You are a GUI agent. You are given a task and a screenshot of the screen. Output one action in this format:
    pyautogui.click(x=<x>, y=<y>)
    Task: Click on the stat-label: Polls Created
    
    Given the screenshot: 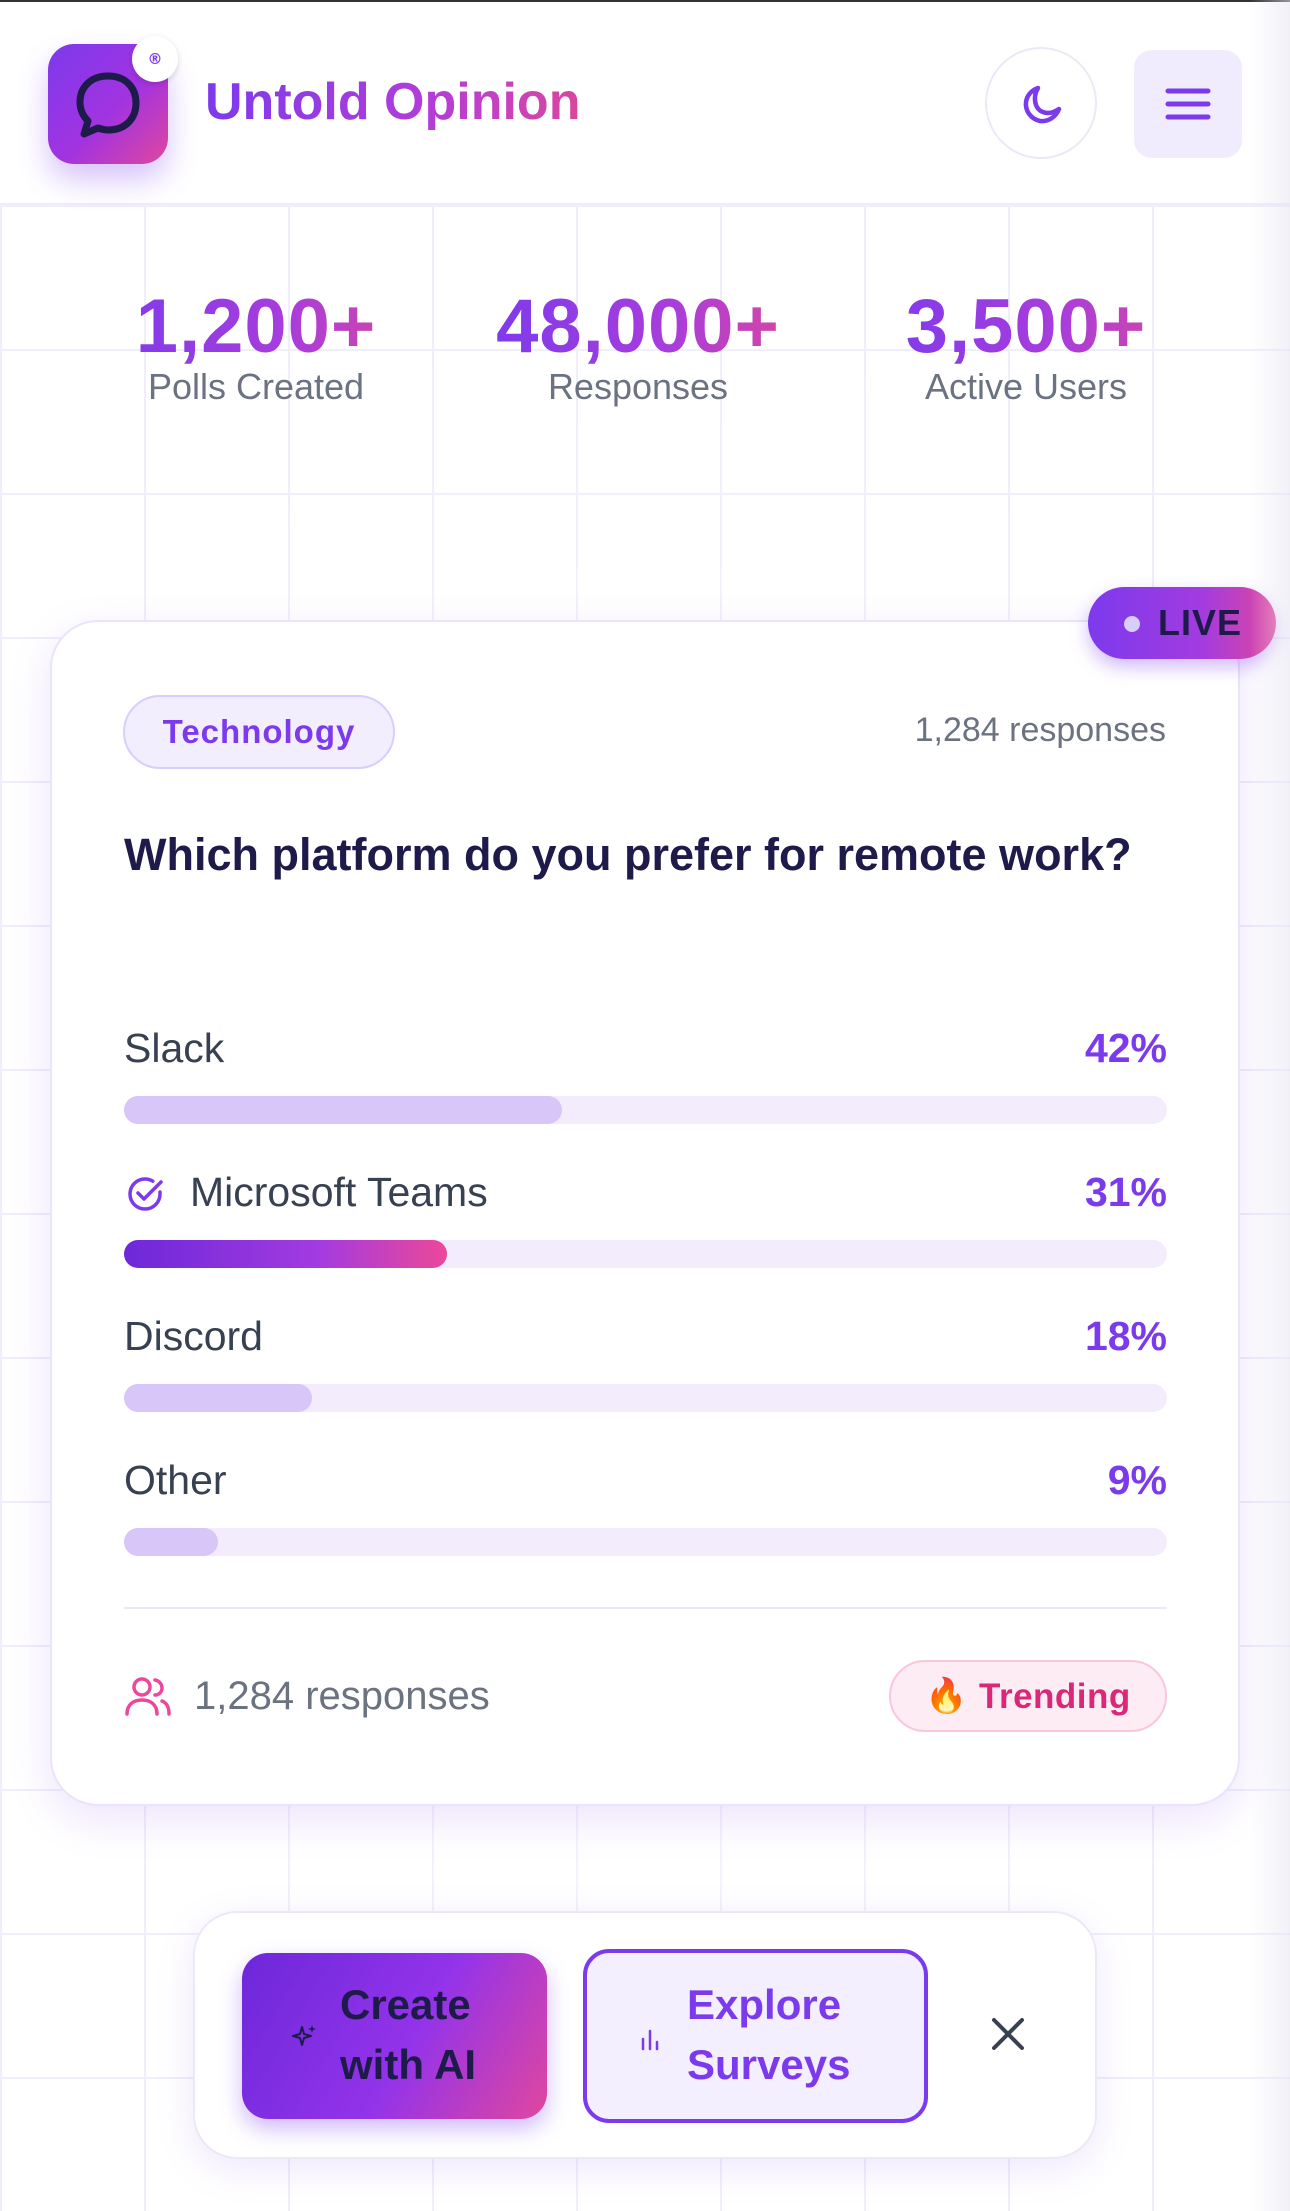 What is the action you would take?
    pyautogui.click(x=256, y=386)
    